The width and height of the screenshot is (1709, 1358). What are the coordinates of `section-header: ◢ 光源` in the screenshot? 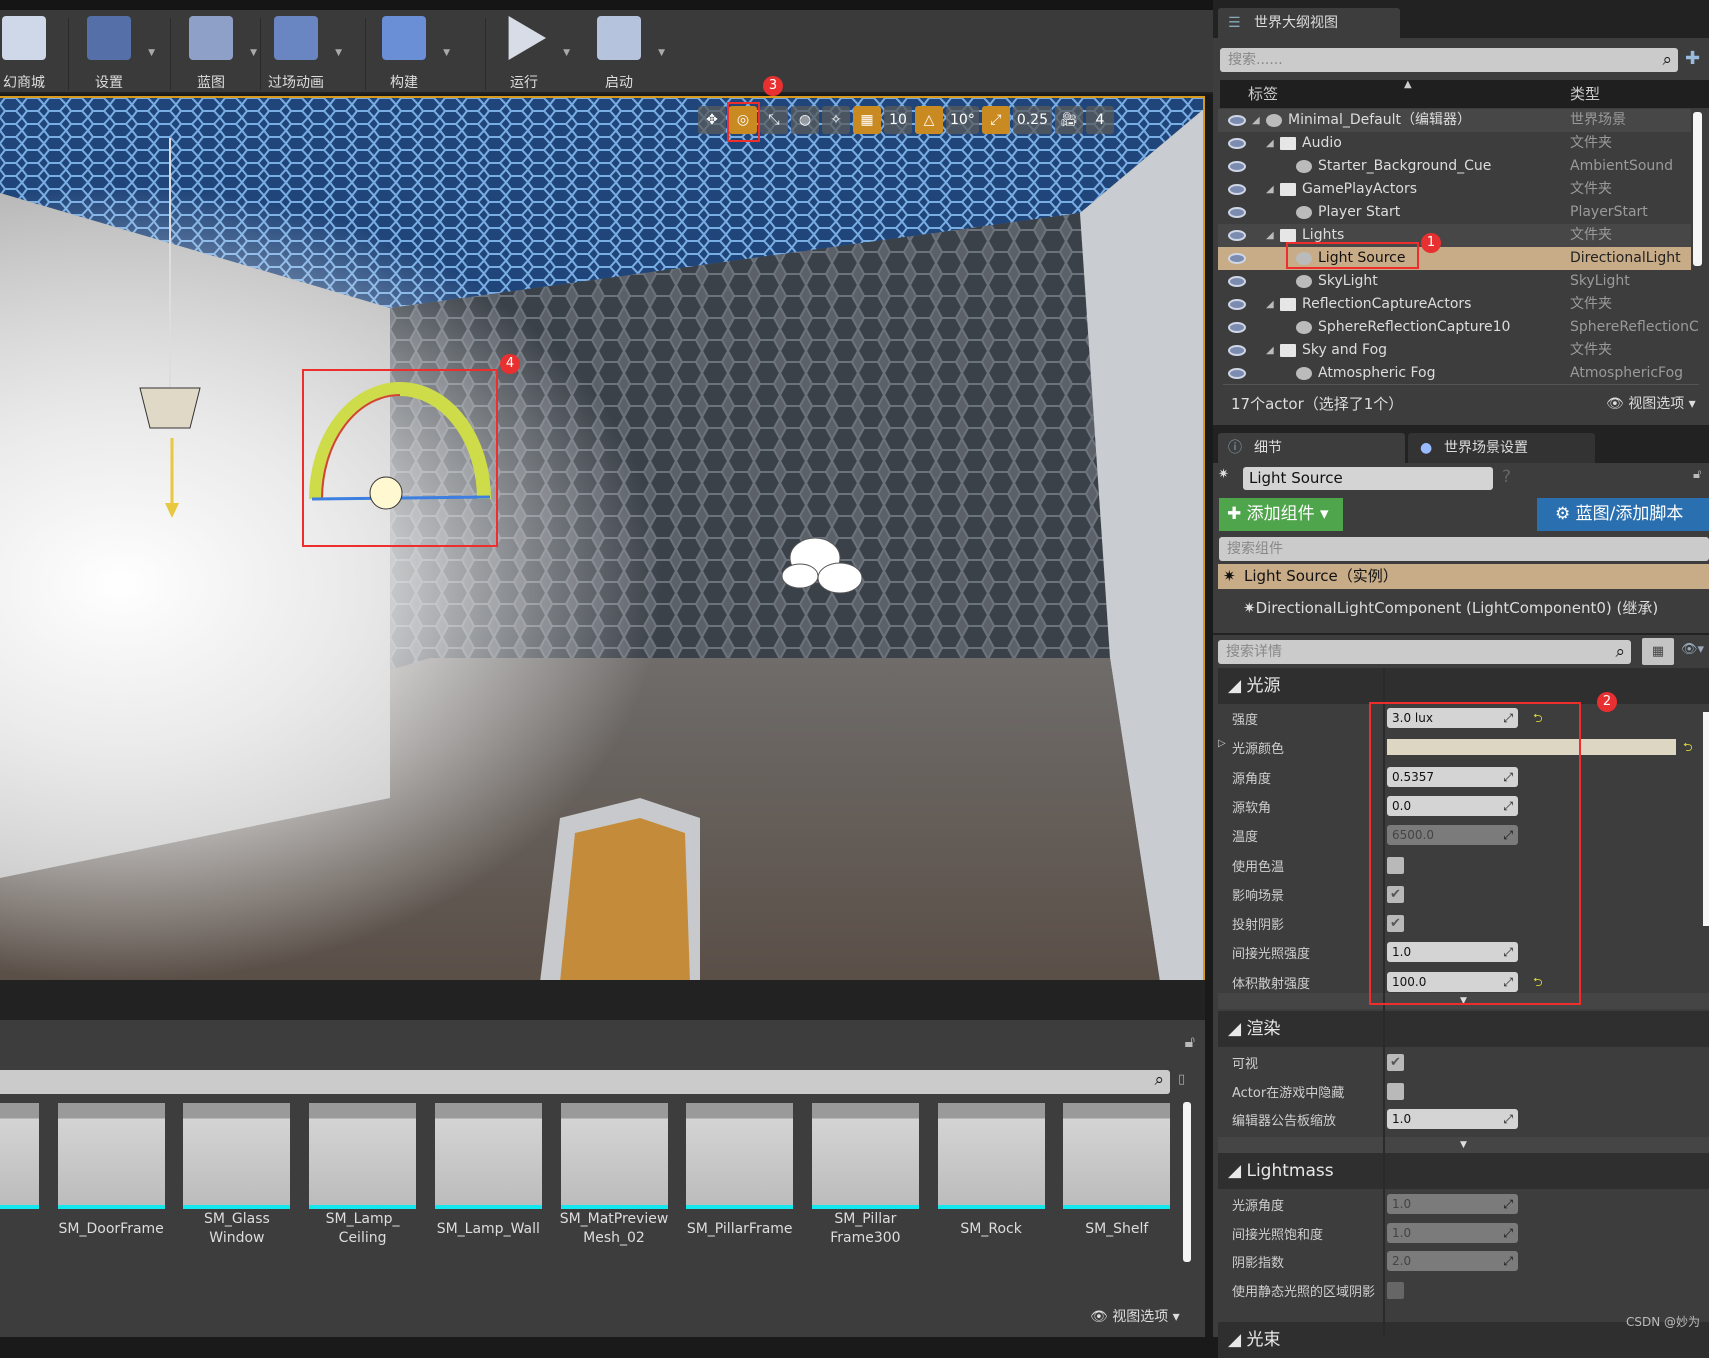 It's located at (1463, 686).